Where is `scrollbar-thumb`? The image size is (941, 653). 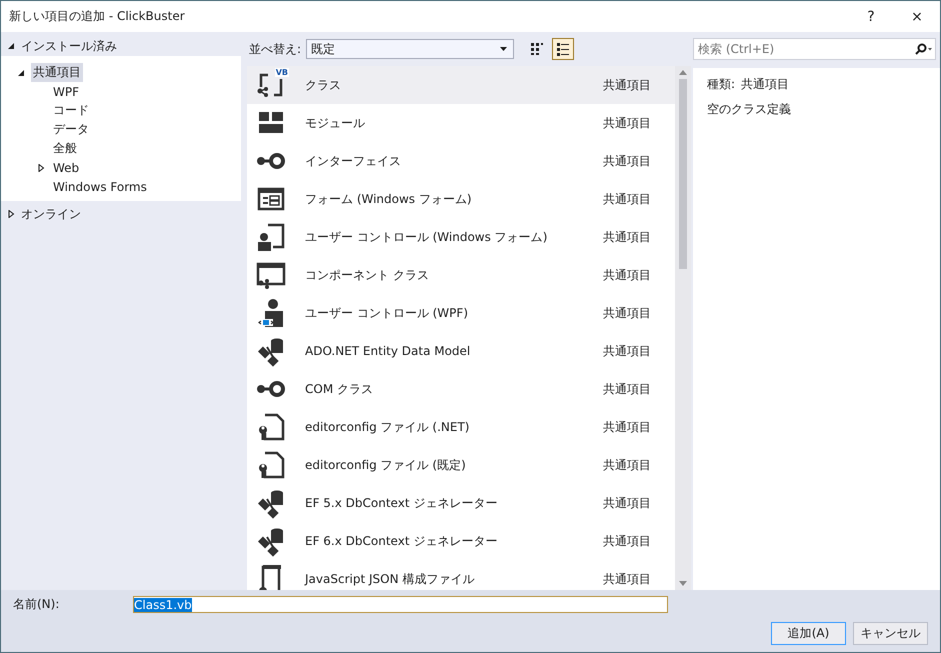 scrollbar-thumb is located at coordinates (683, 174).